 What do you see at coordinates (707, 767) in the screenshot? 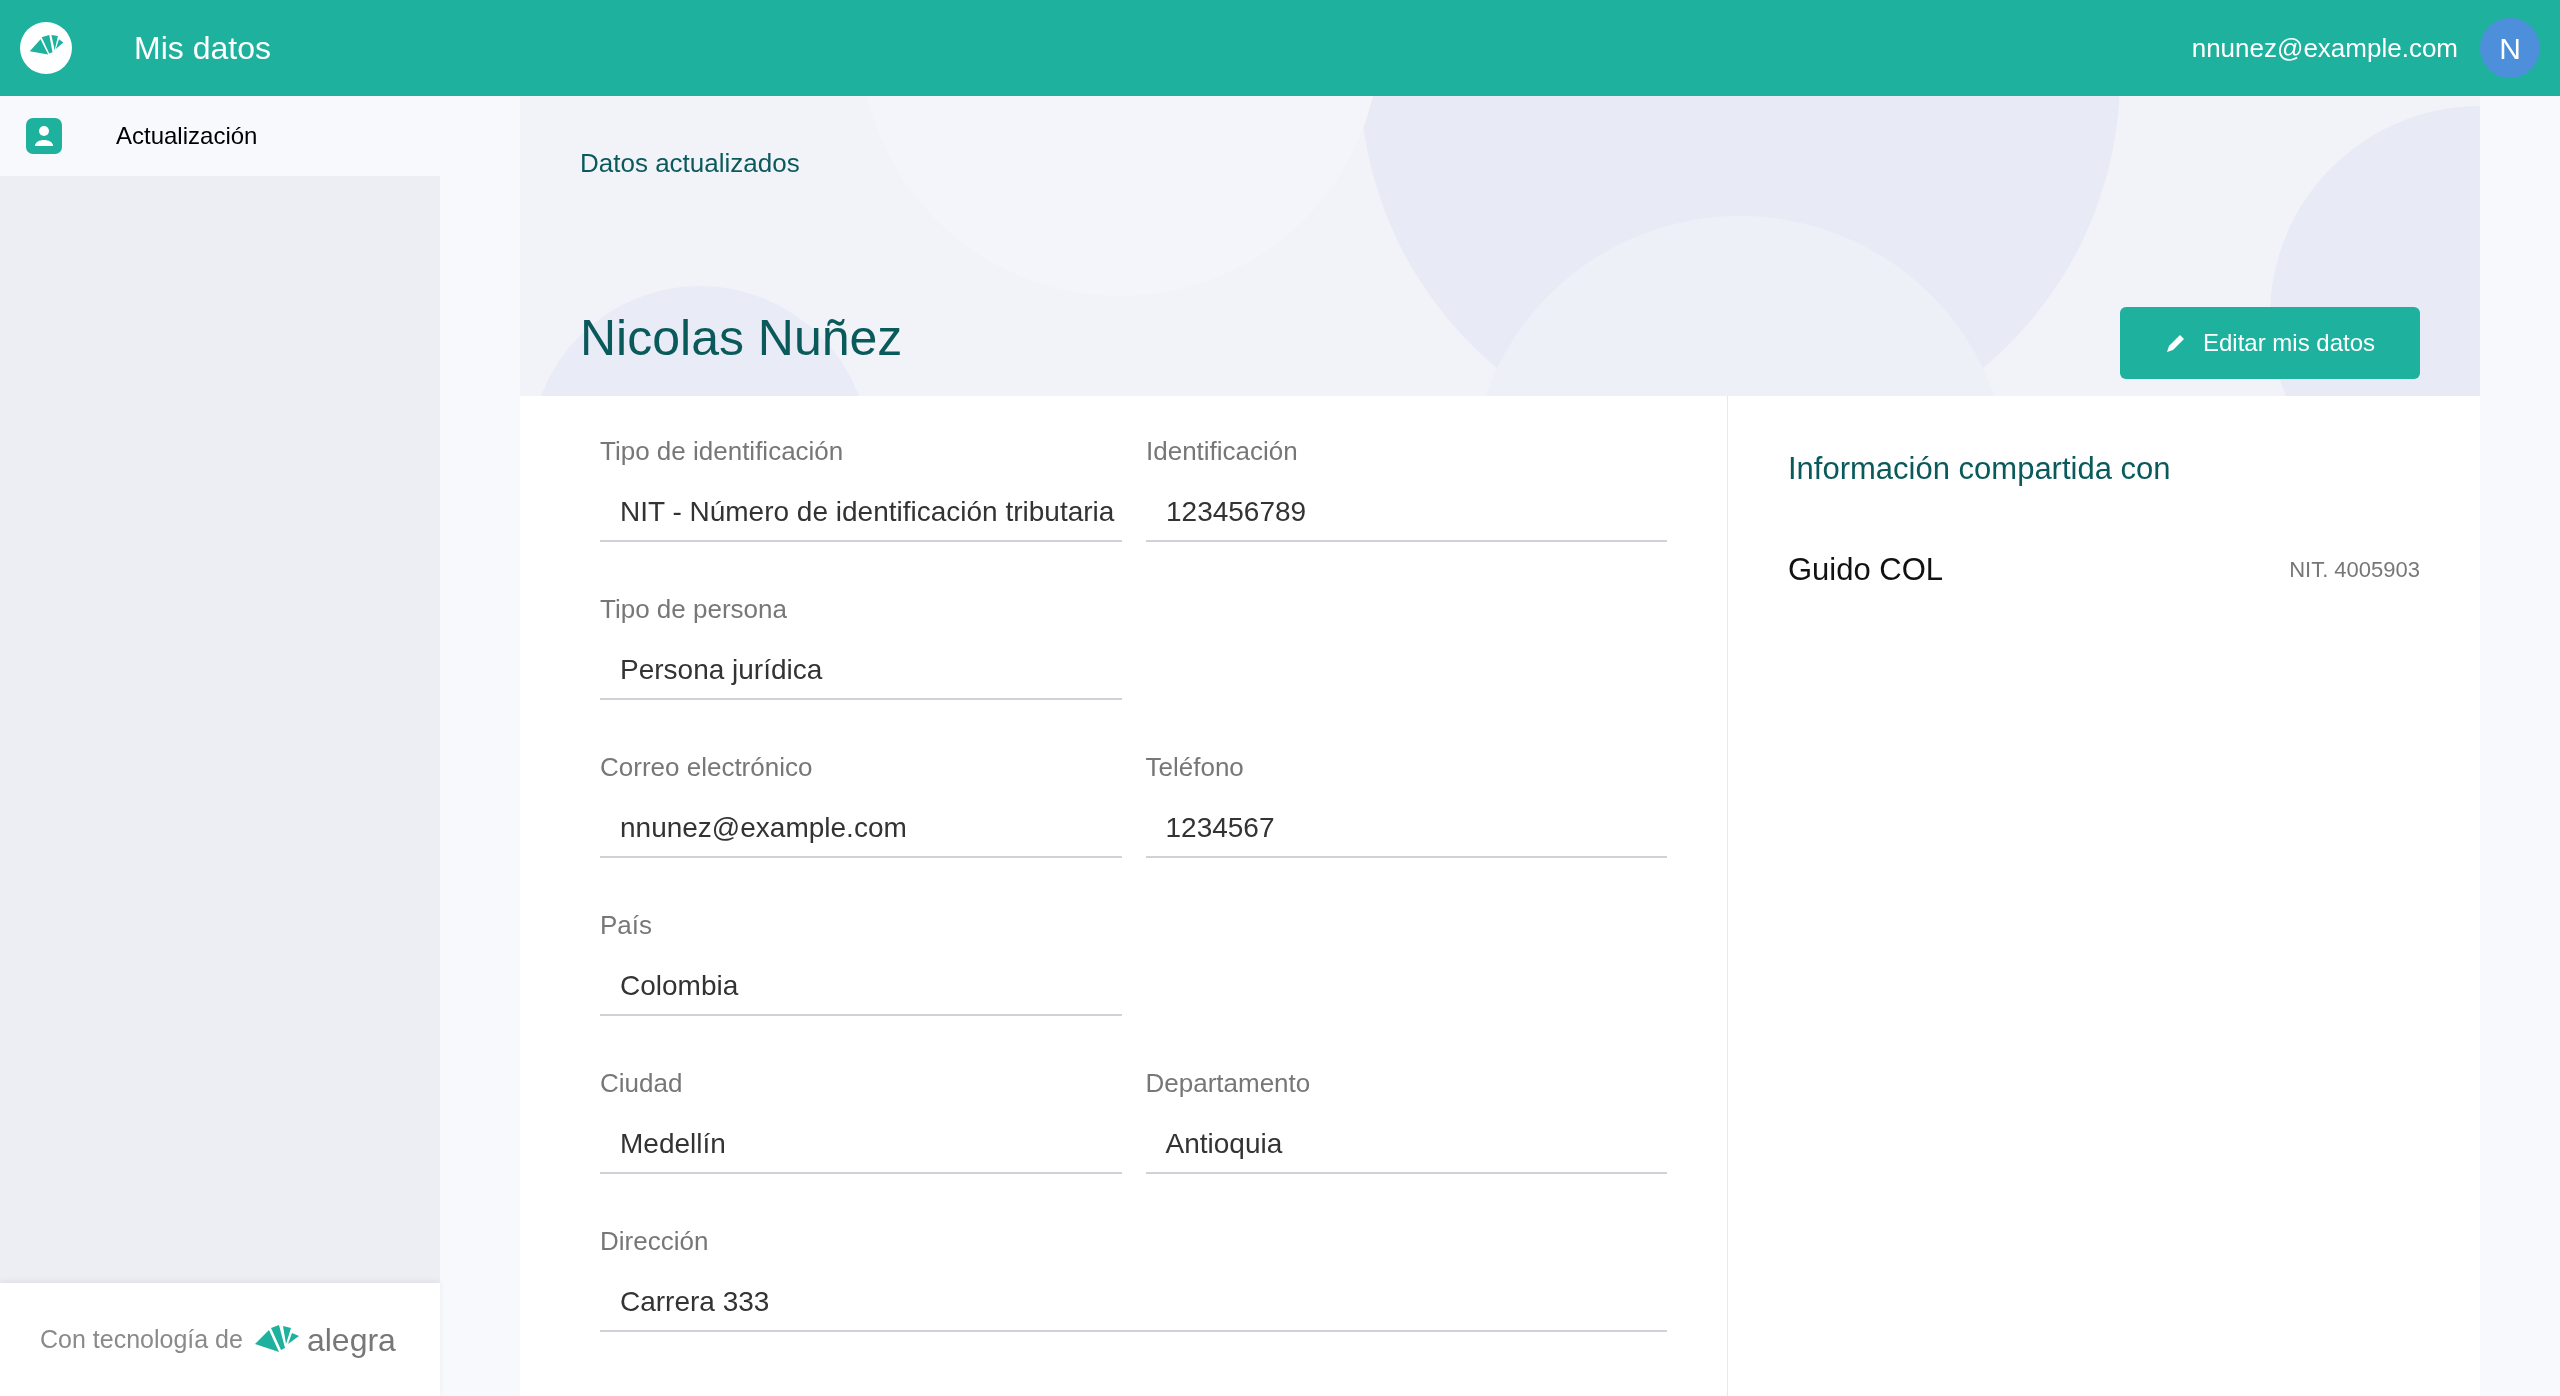
I see `field-label: Correo electrónico` at bounding box center [707, 767].